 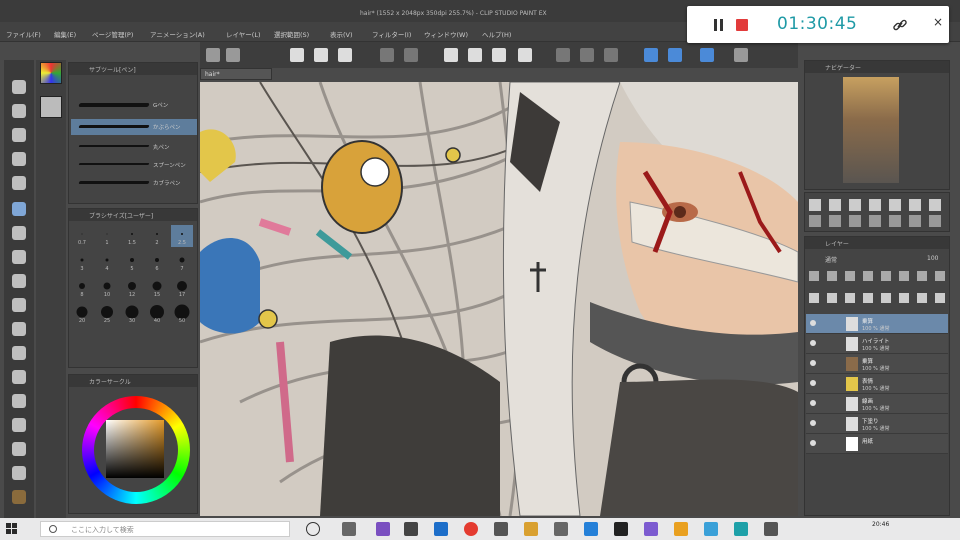 I want to click on gradient-tool-icon, so click(x=19, y=401).